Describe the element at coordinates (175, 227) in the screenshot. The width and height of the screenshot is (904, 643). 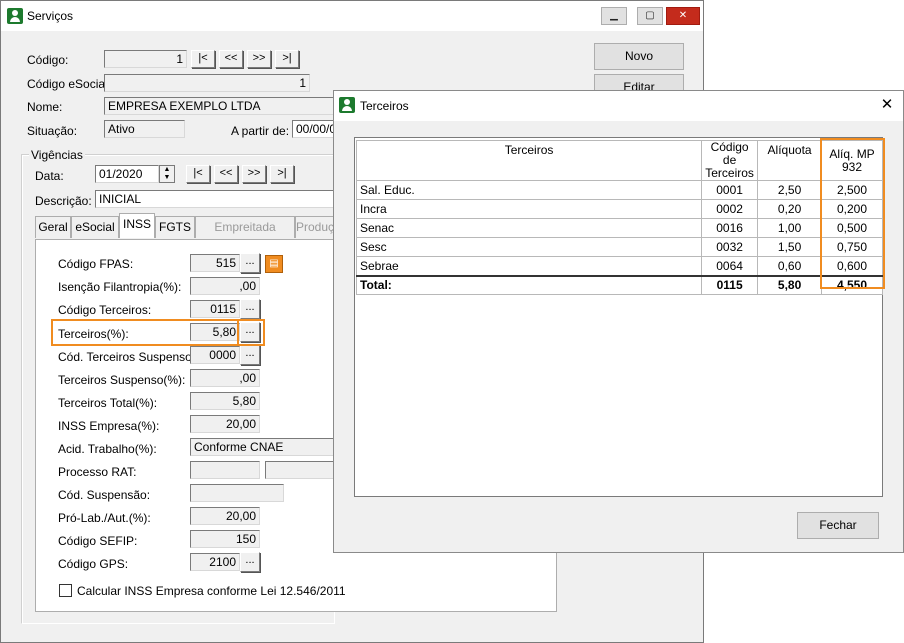
I see `tab-fgts: FGTS` at that location.